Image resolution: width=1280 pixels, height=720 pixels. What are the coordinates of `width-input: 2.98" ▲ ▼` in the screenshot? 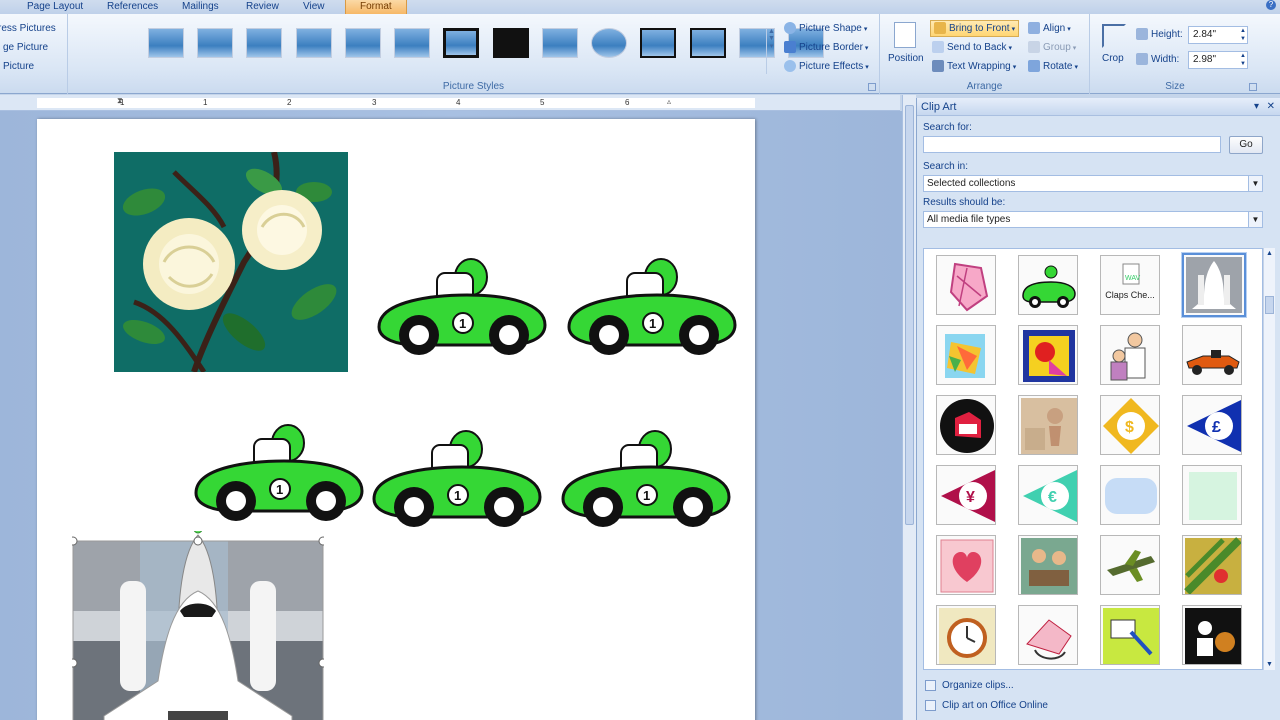 It's located at (1218, 60).